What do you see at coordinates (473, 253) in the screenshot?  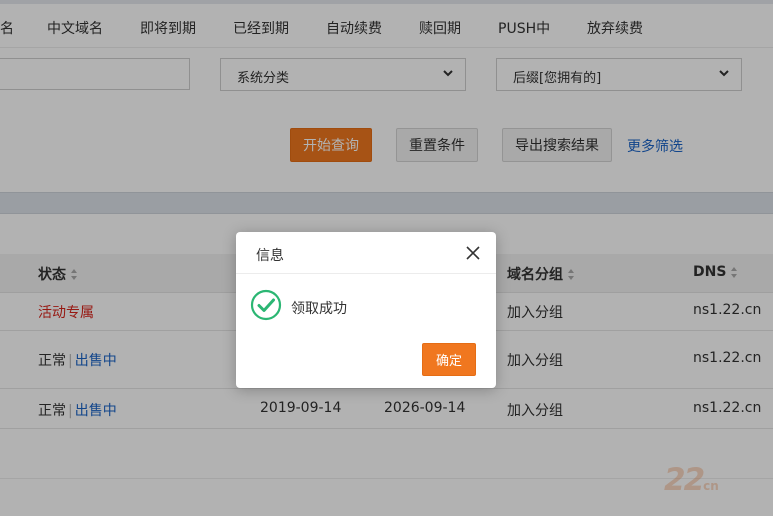 I see `close-icon` at bounding box center [473, 253].